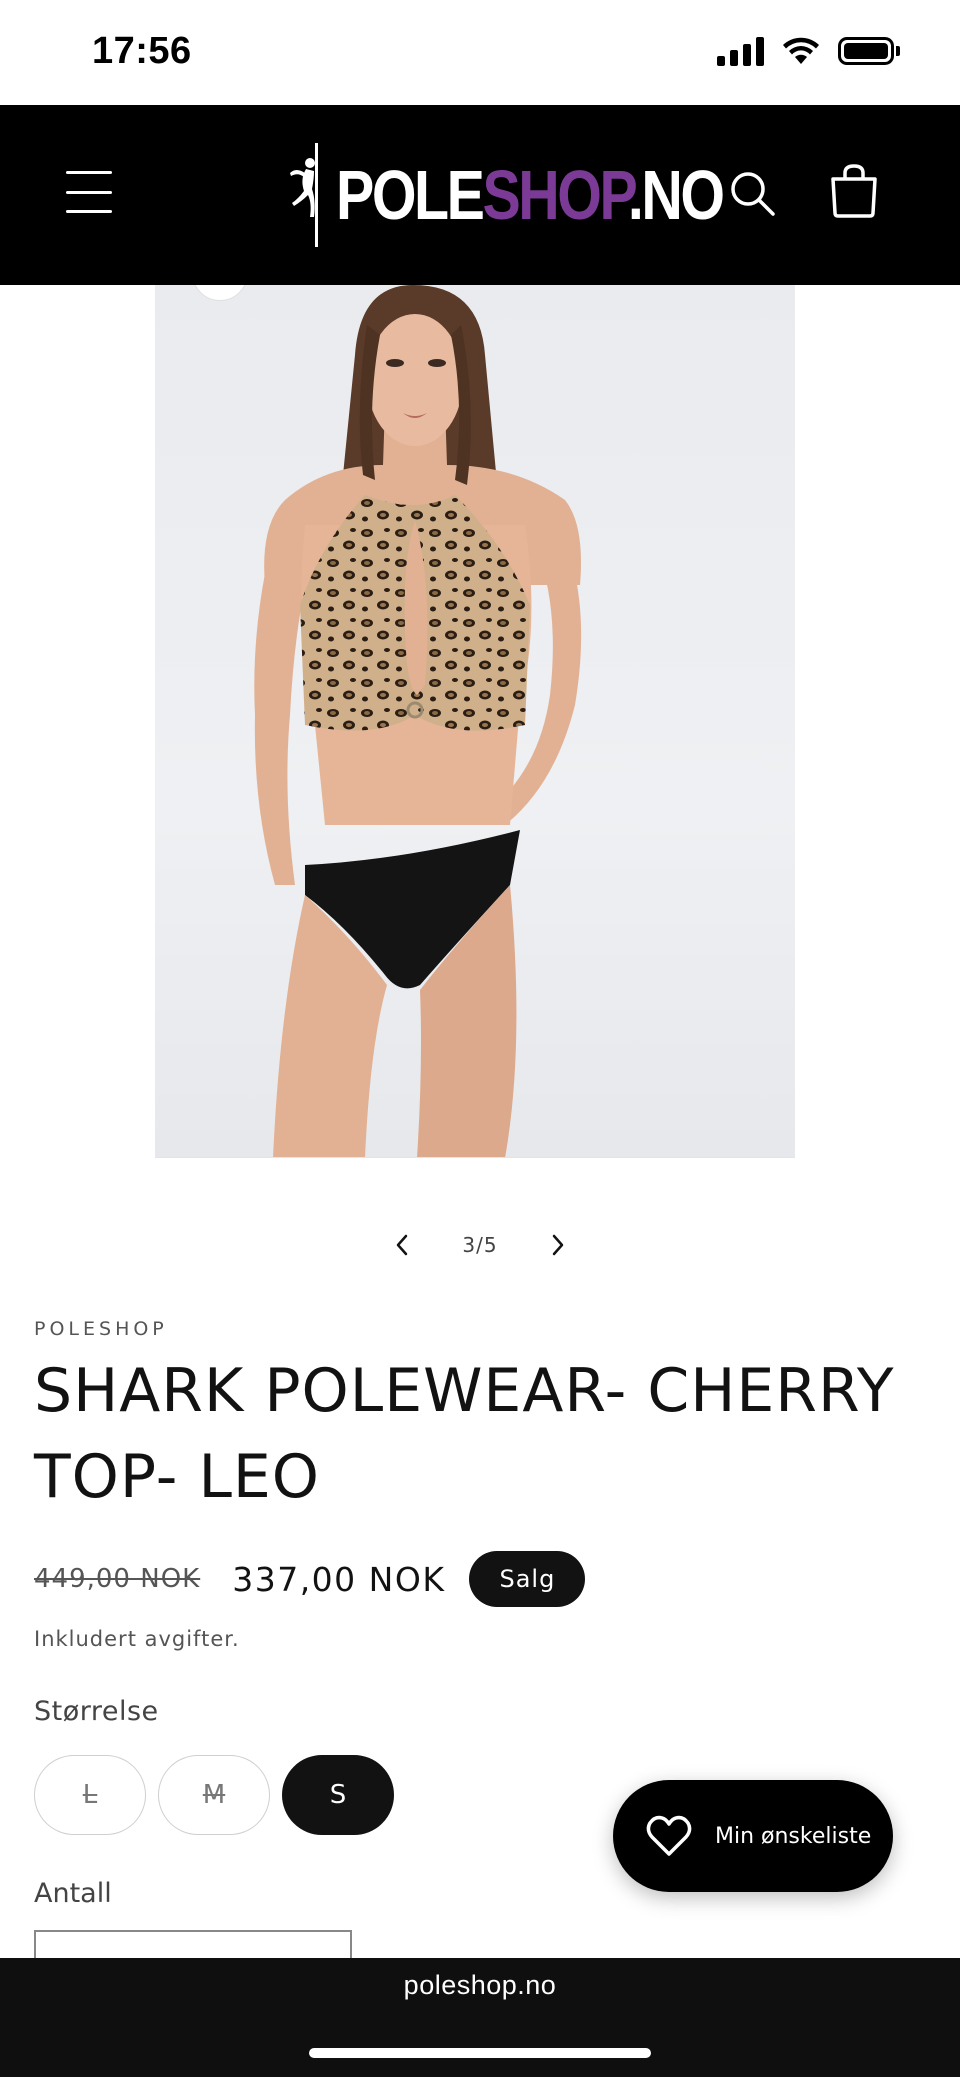 The image size is (960, 2077). I want to click on product-vendor: POLESHOP, so click(101, 1329).